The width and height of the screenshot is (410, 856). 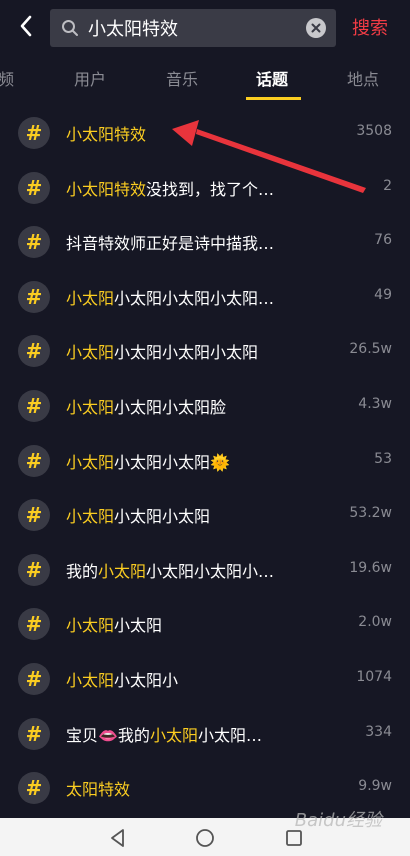 I want to click on tab-bar: 频 用户 音乐 话题 地点, so click(x=205, y=77).